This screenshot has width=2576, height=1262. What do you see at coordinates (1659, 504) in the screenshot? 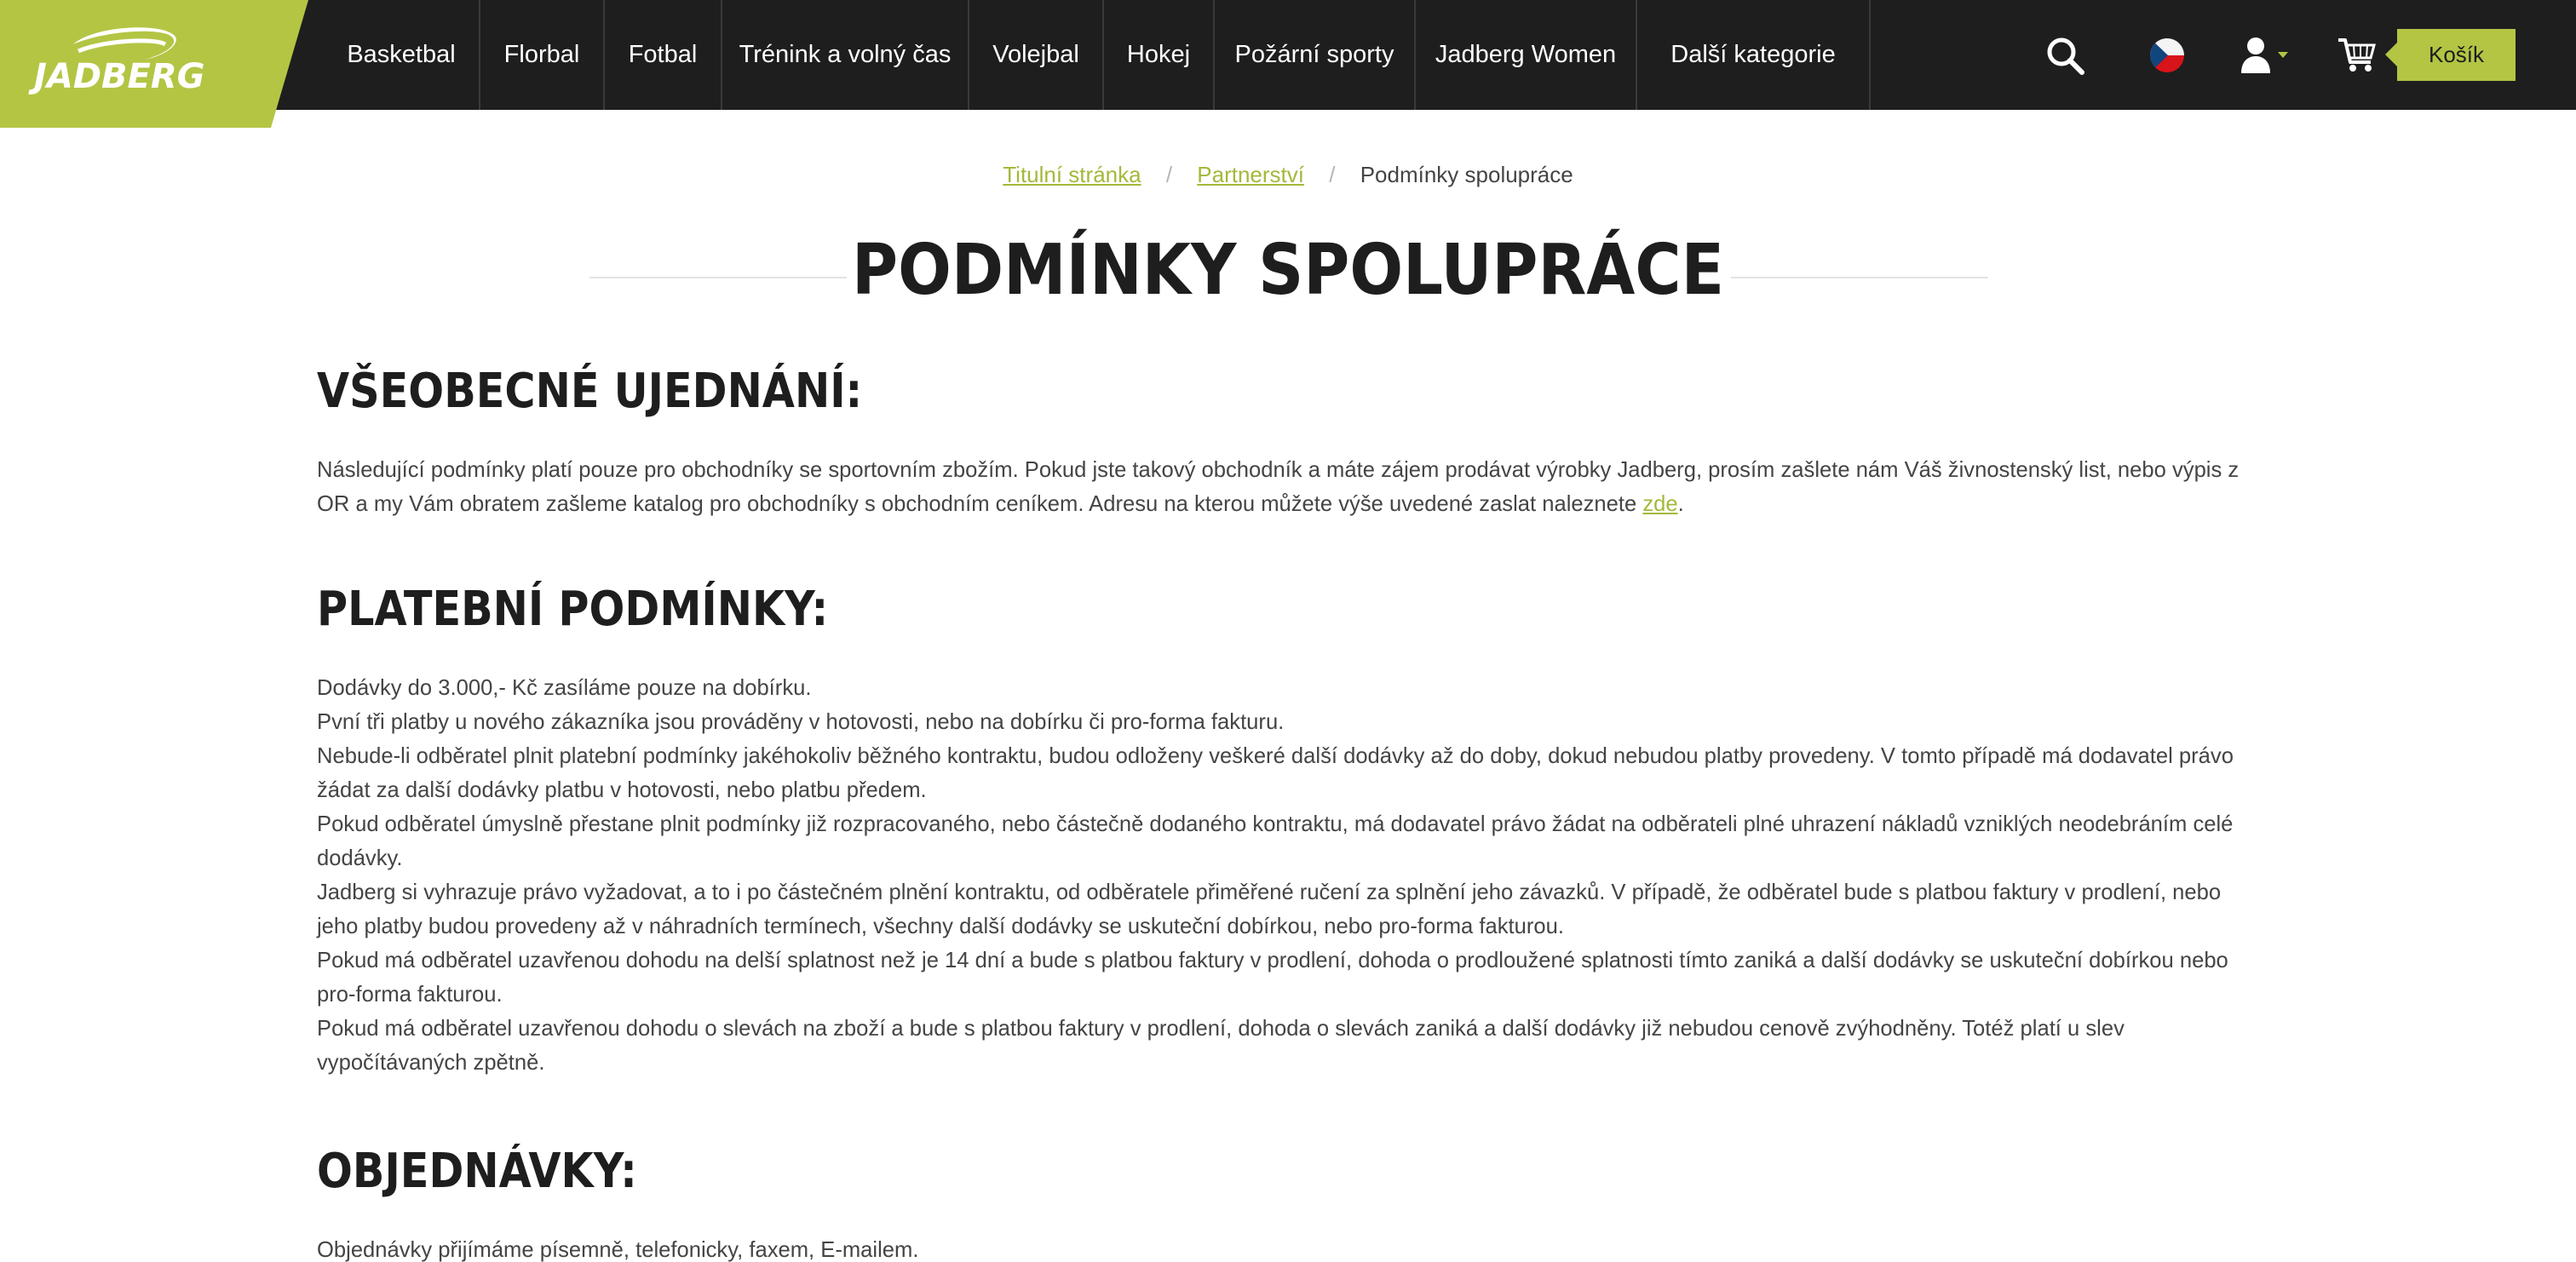
I see `address-link: zde` at bounding box center [1659, 504].